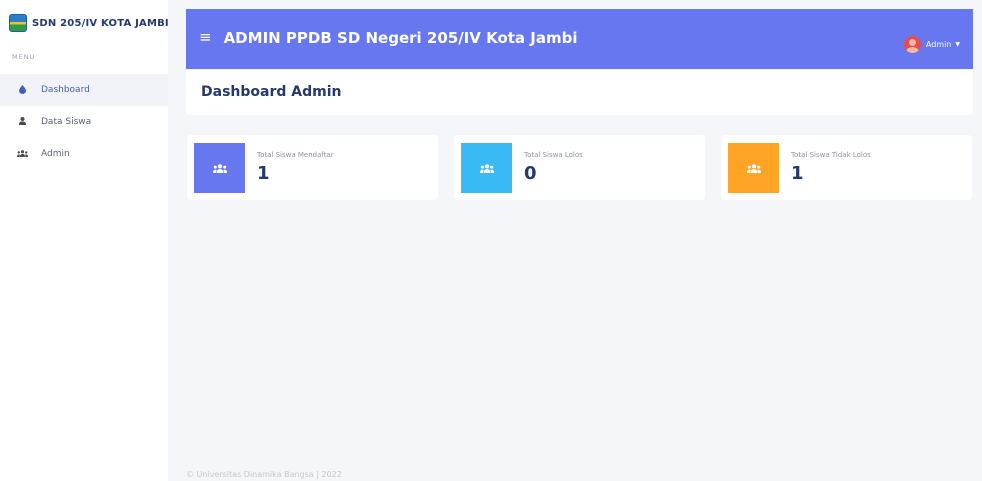  What do you see at coordinates (100, 23) in the screenshot?
I see `brand-name: SDN 205/IV KOTA JAMBI` at bounding box center [100, 23].